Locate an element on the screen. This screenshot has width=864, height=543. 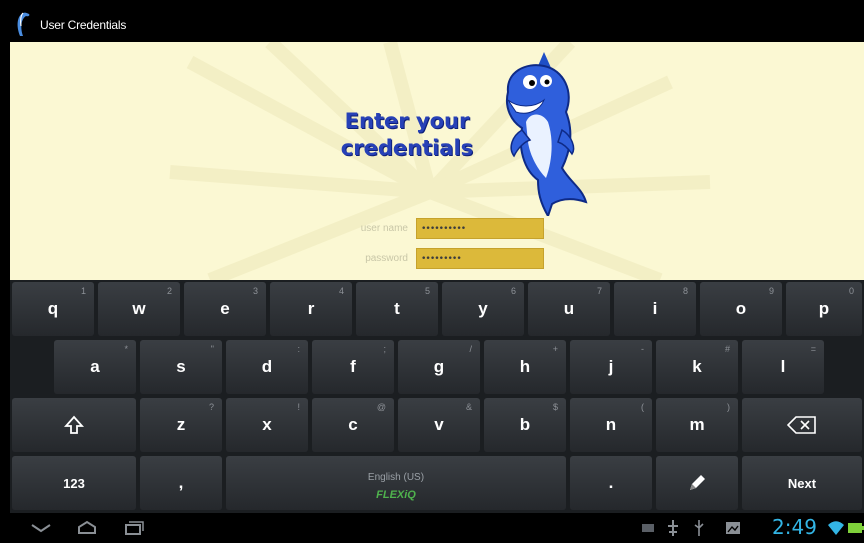
key-m: ) m is located at coordinates (697, 425).